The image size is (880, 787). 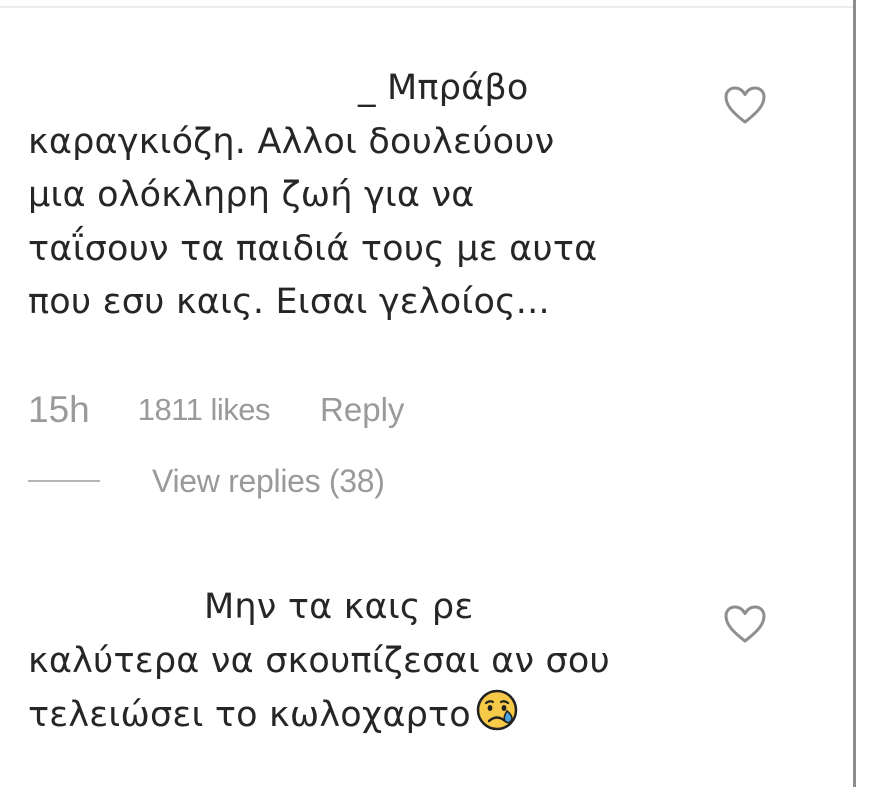 I want to click on comment-line: Μην τα καις ρε, so click(x=339, y=607).